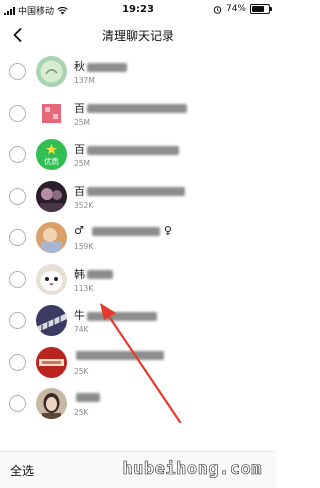  What do you see at coordinates (138, 281) in the screenshot?
I see `list-item: 韩 113K` at bounding box center [138, 281].